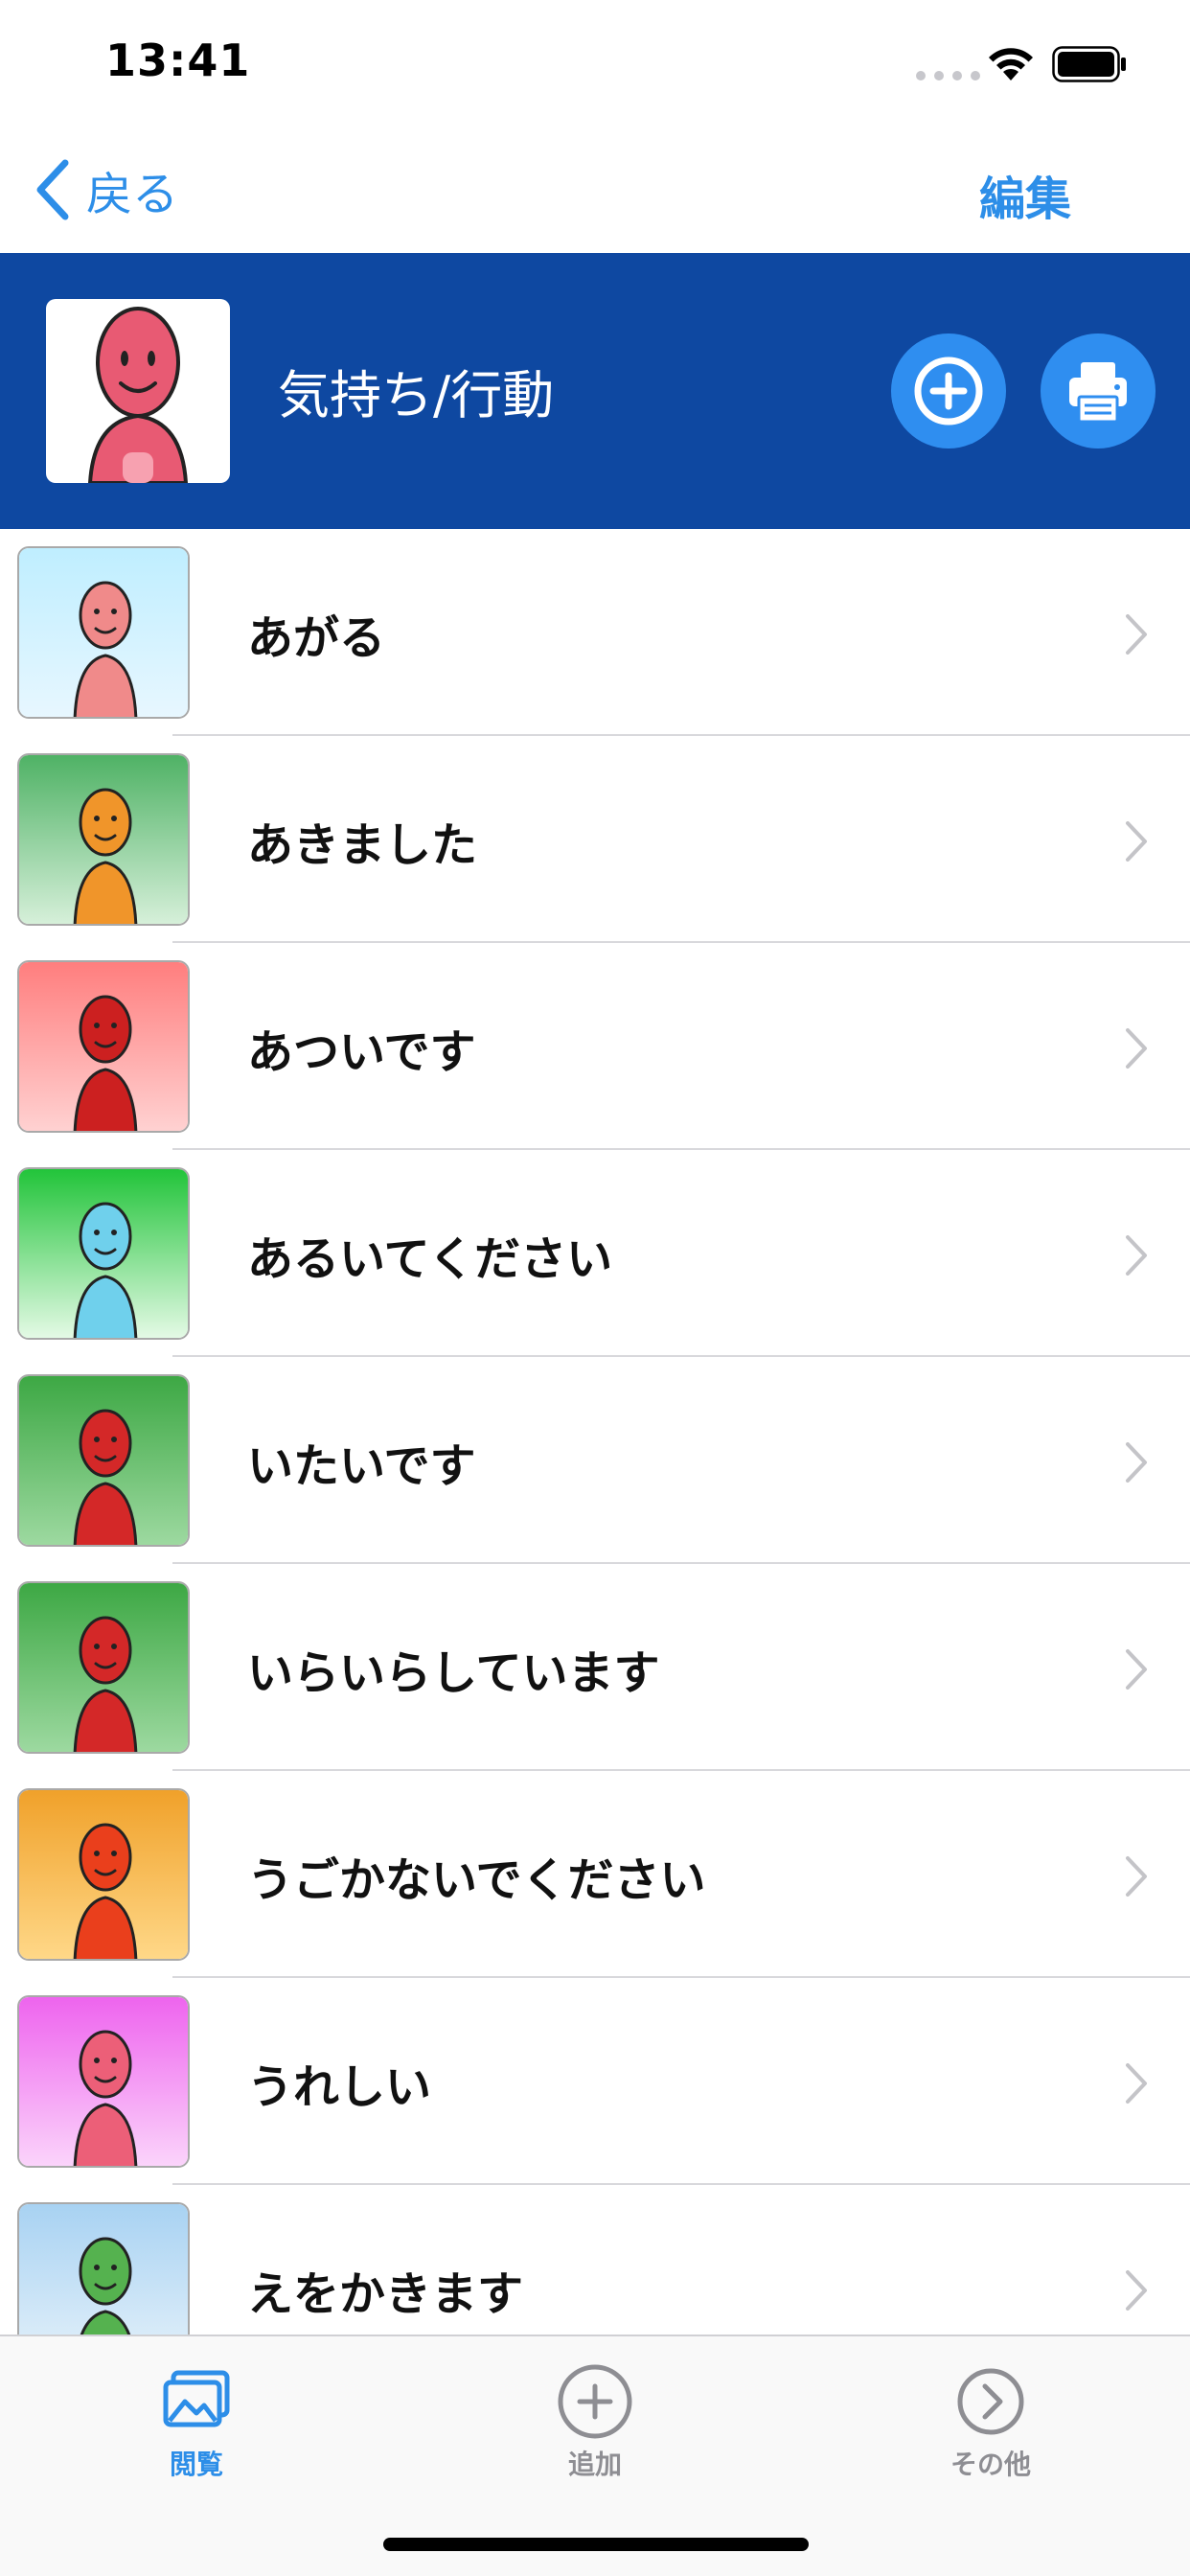 This screenshot has width=1190, height=2576. I want to click on category-title: 気持ち/行動, so click(417, 395).